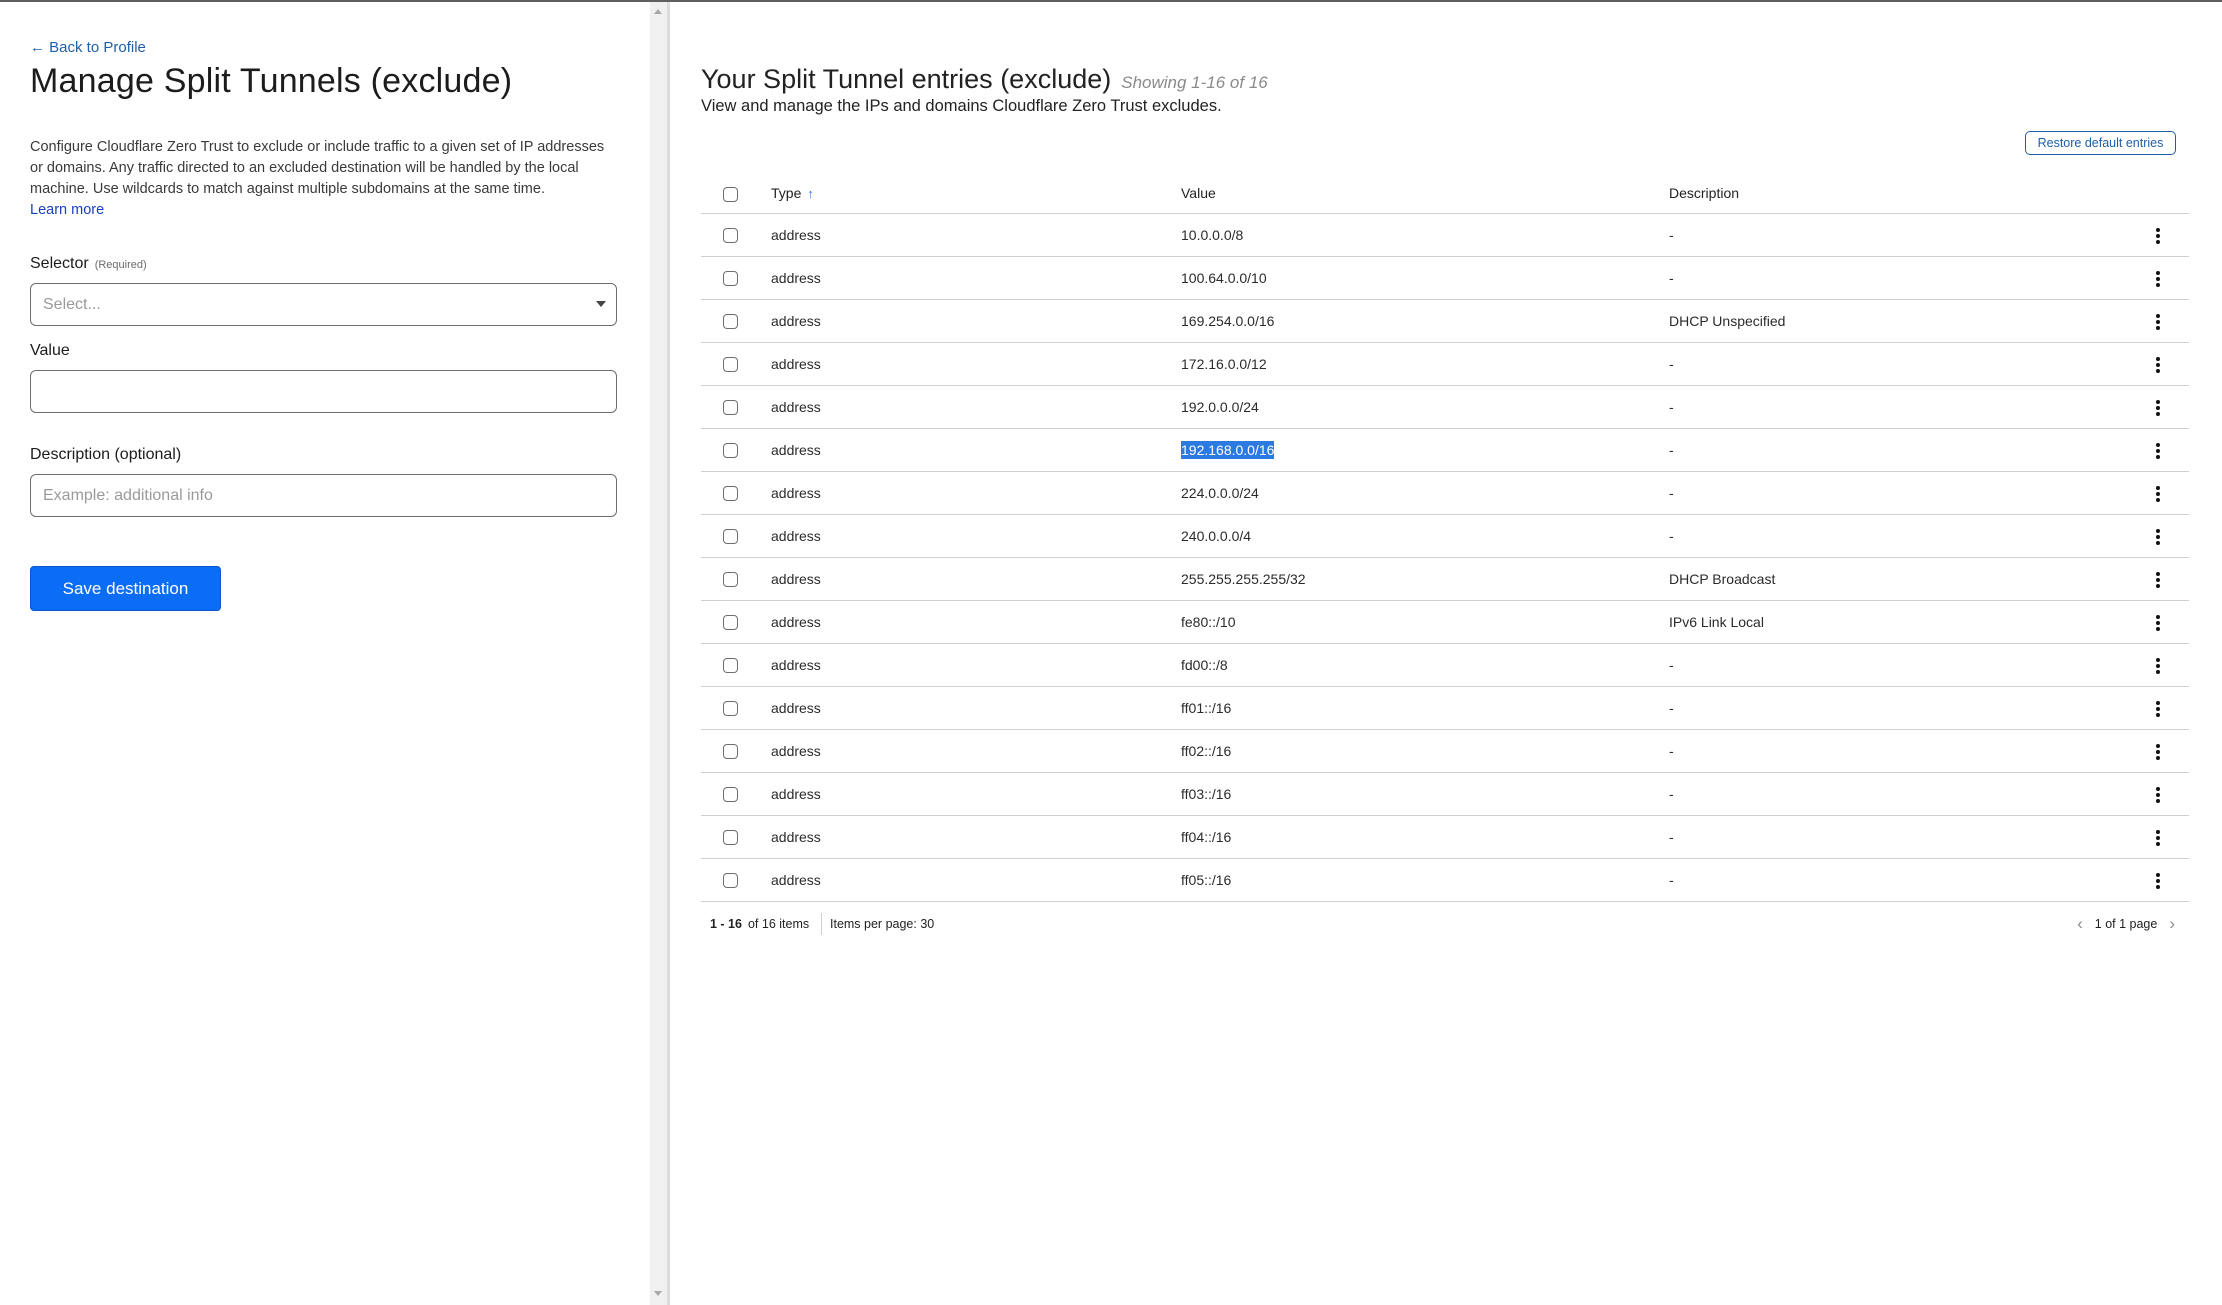 This screenshot has width=2222, height=1305. What do you see at coordinates (2126, 924) in the screenshot?
I see `page-status: 1 of 1 page` at bounding box center [2126, 924].